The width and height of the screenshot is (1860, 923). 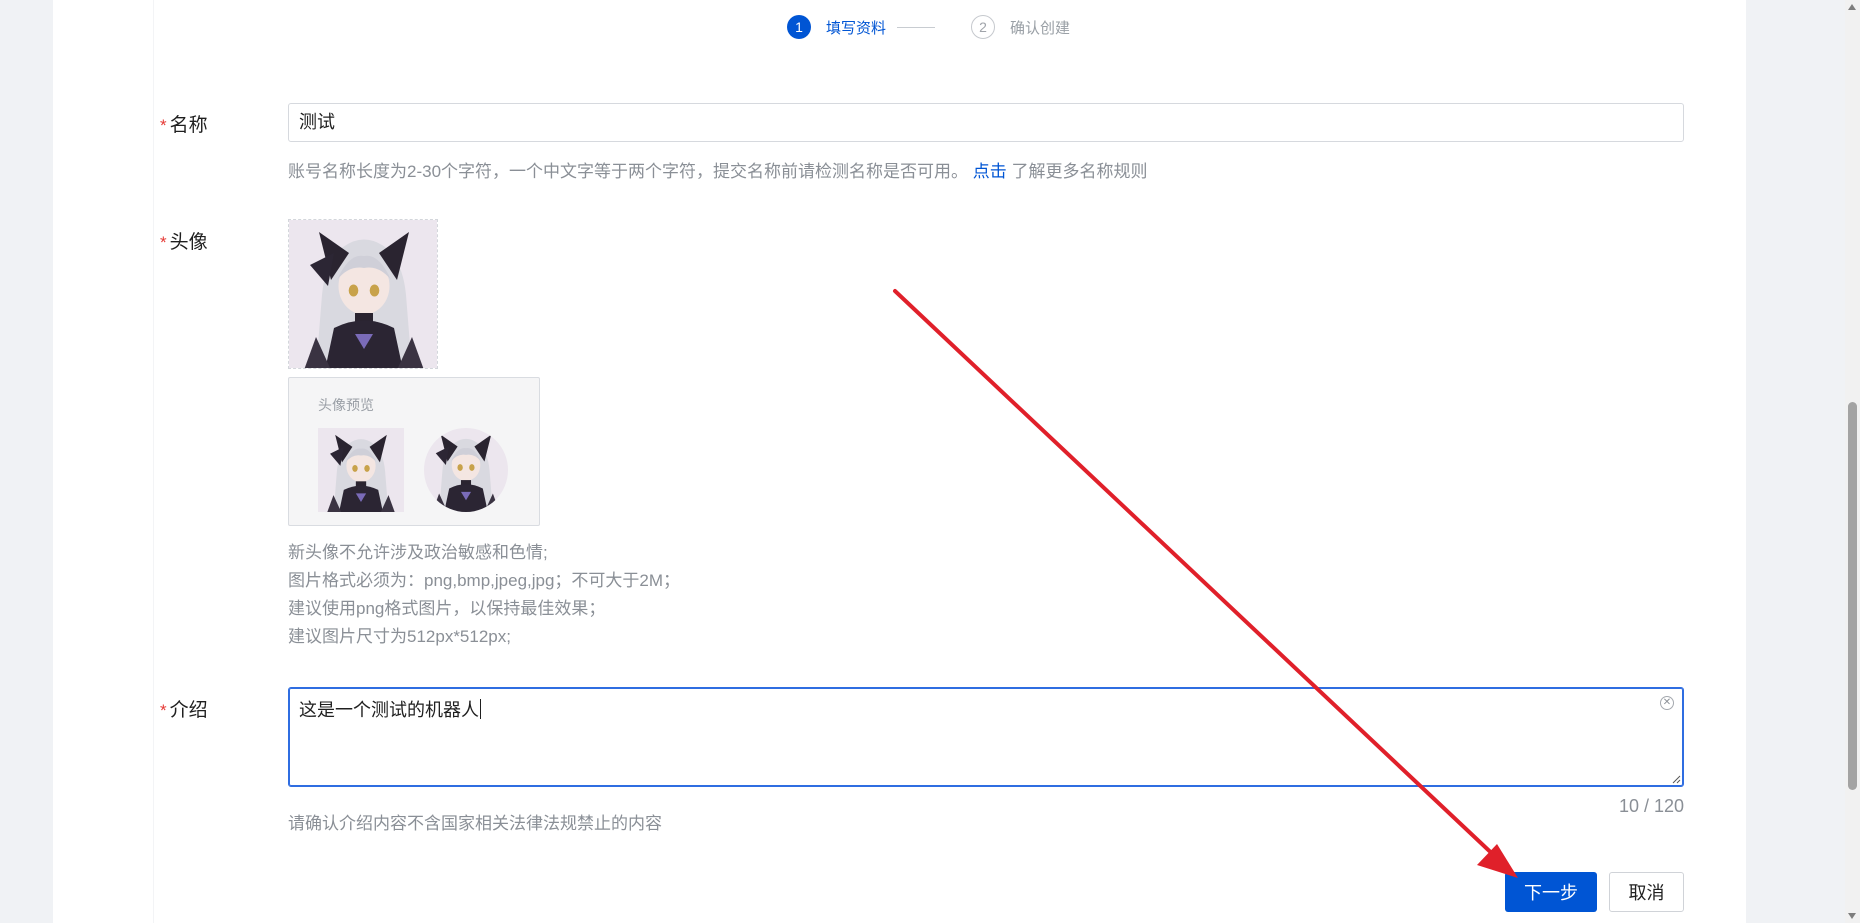 I want to click on vertical-scrollbar, so click(x=1852, y=461).